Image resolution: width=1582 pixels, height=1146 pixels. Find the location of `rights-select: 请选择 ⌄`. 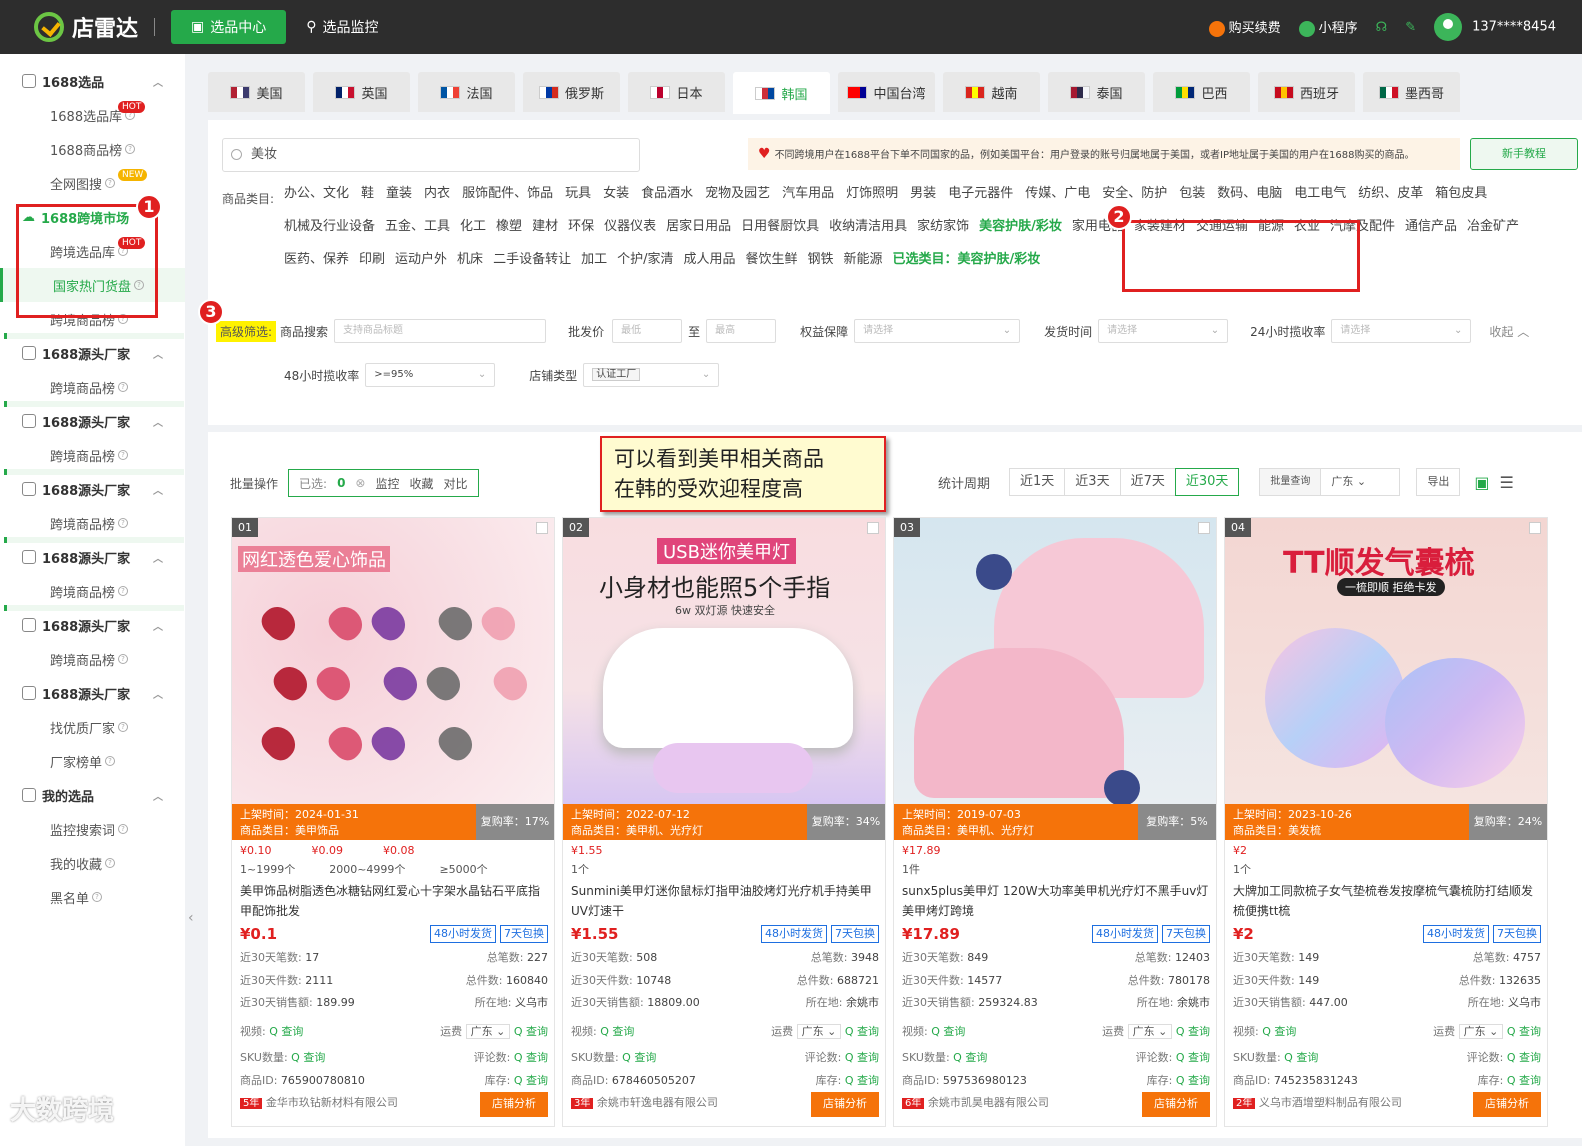

rights-select: 请选择 ⌄ is located at coordinates (937, 331).